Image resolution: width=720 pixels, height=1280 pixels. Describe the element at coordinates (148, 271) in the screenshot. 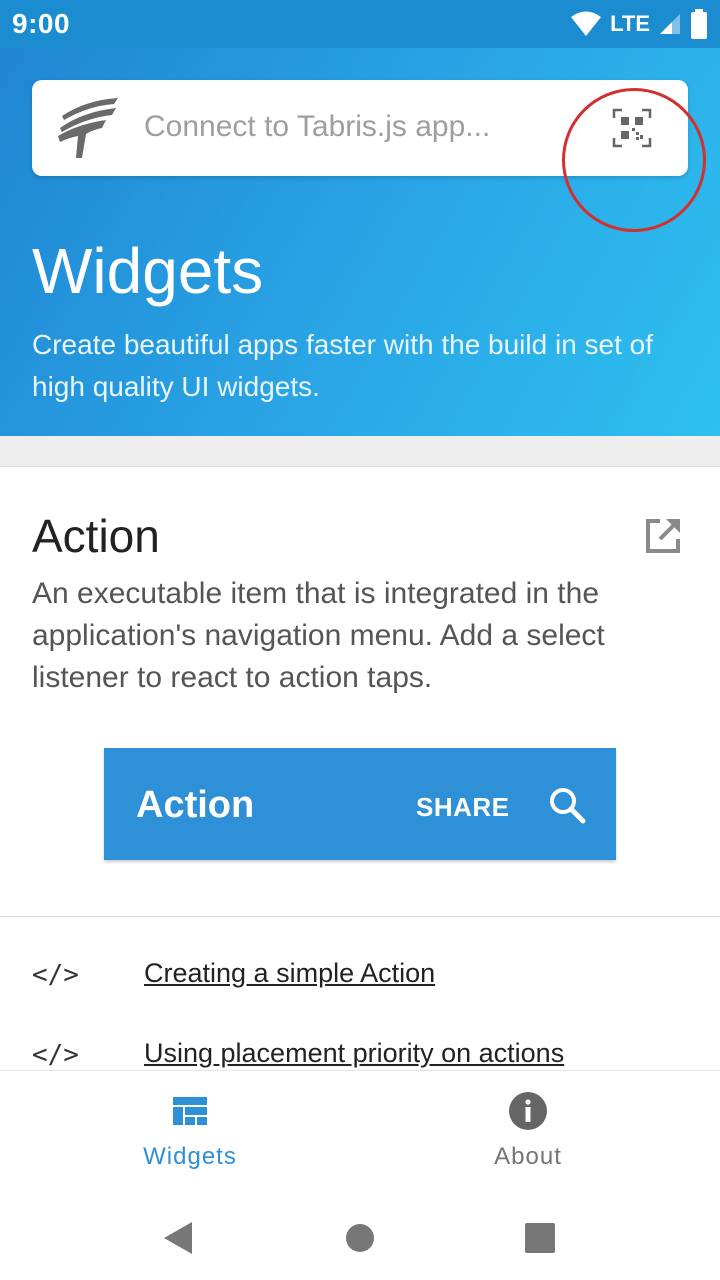

I see `page-title: Widgets` at that location.